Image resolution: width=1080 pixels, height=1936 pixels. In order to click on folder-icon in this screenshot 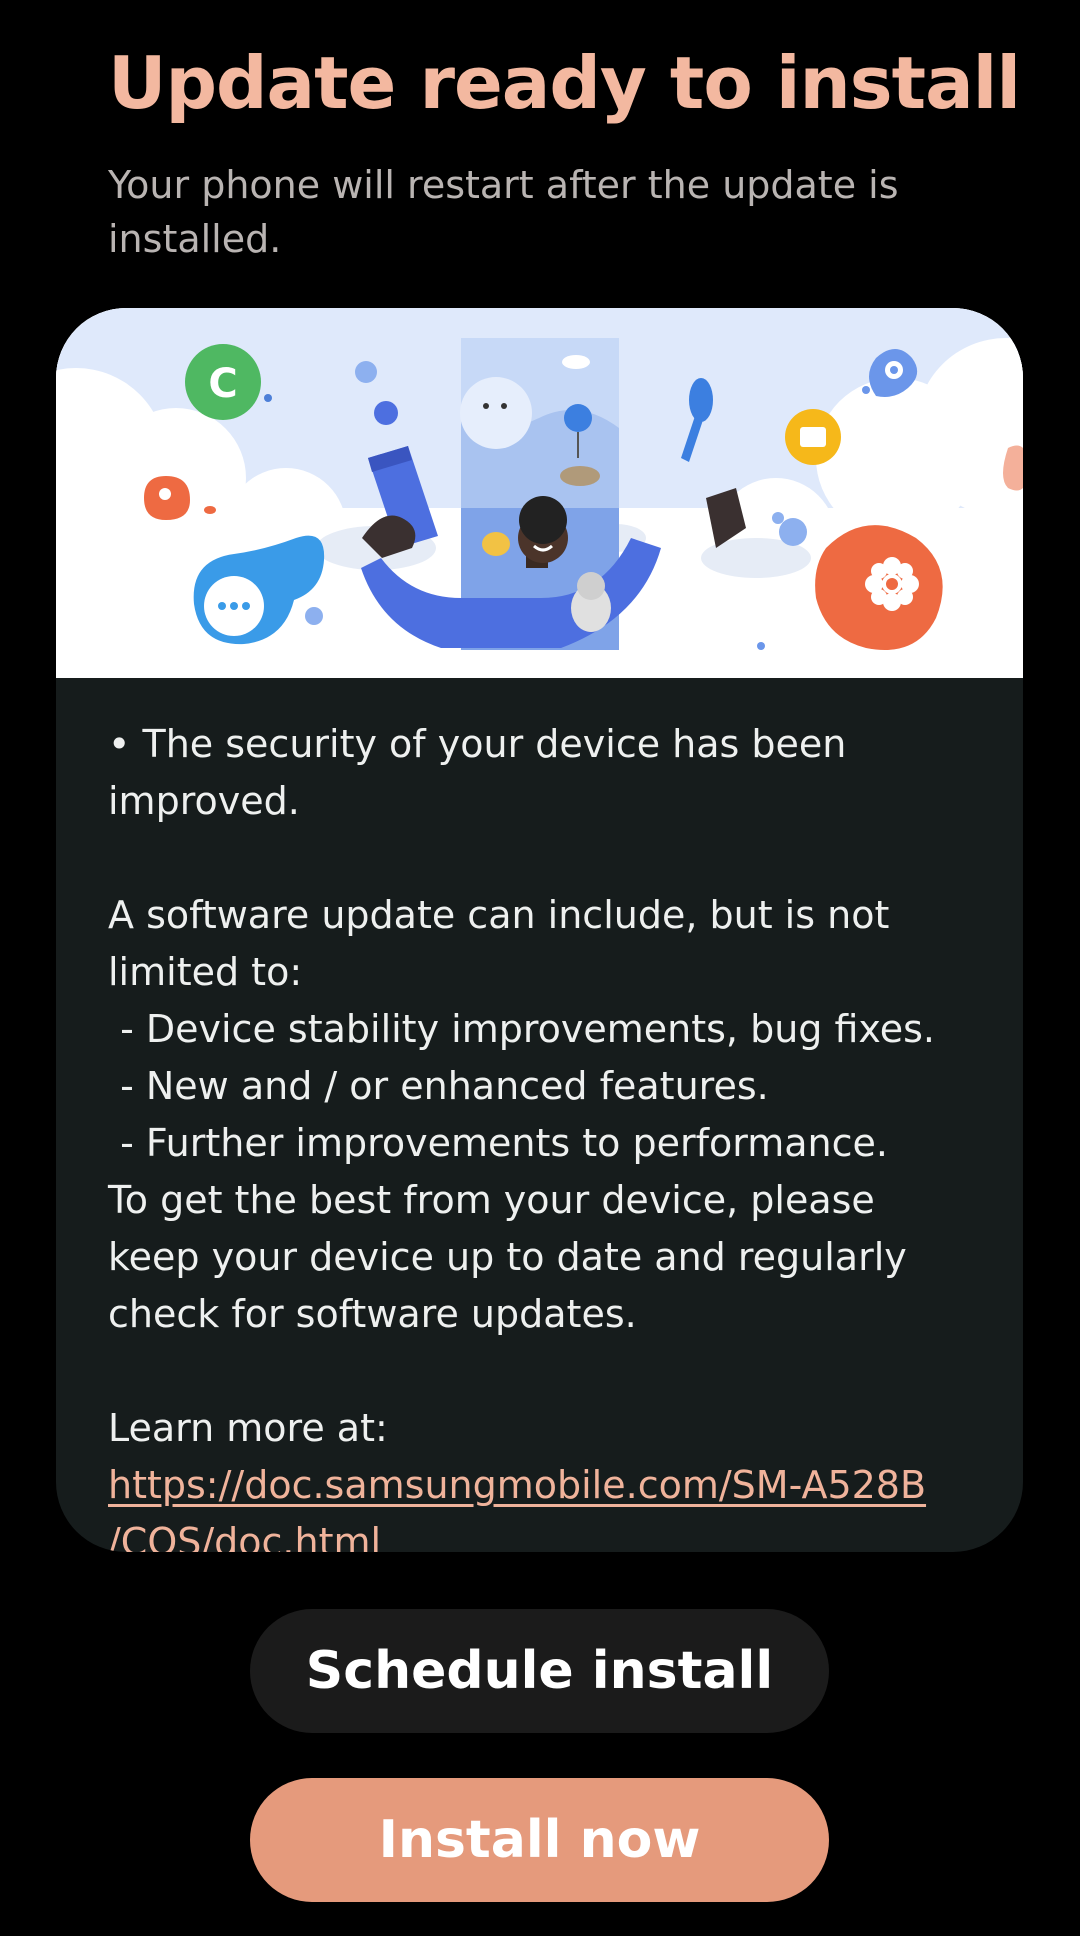, I will do `click(813, 437)`.